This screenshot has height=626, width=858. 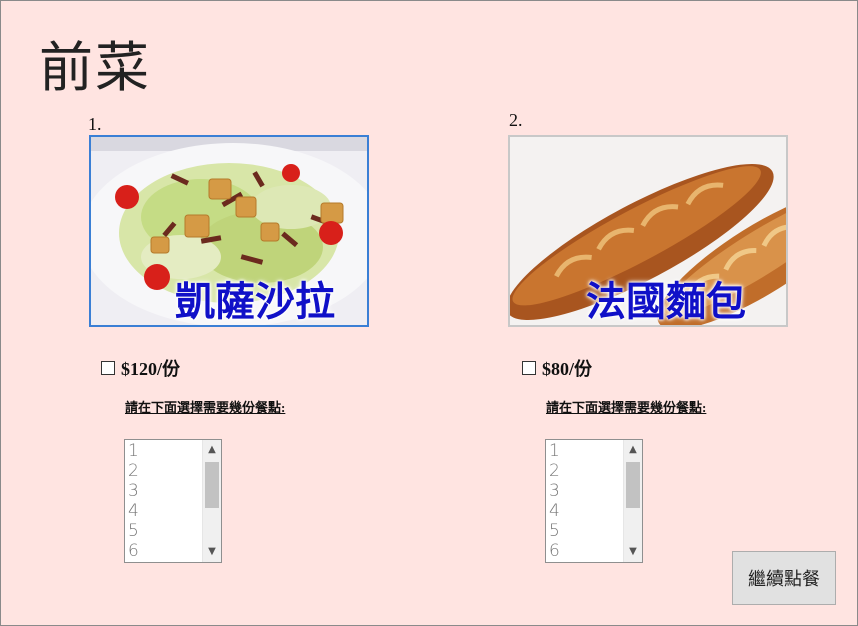 What do you see at coordinates (529, 368) in the screenshot?
I see `item-2-checkbox` at bounding box center [529, 368].